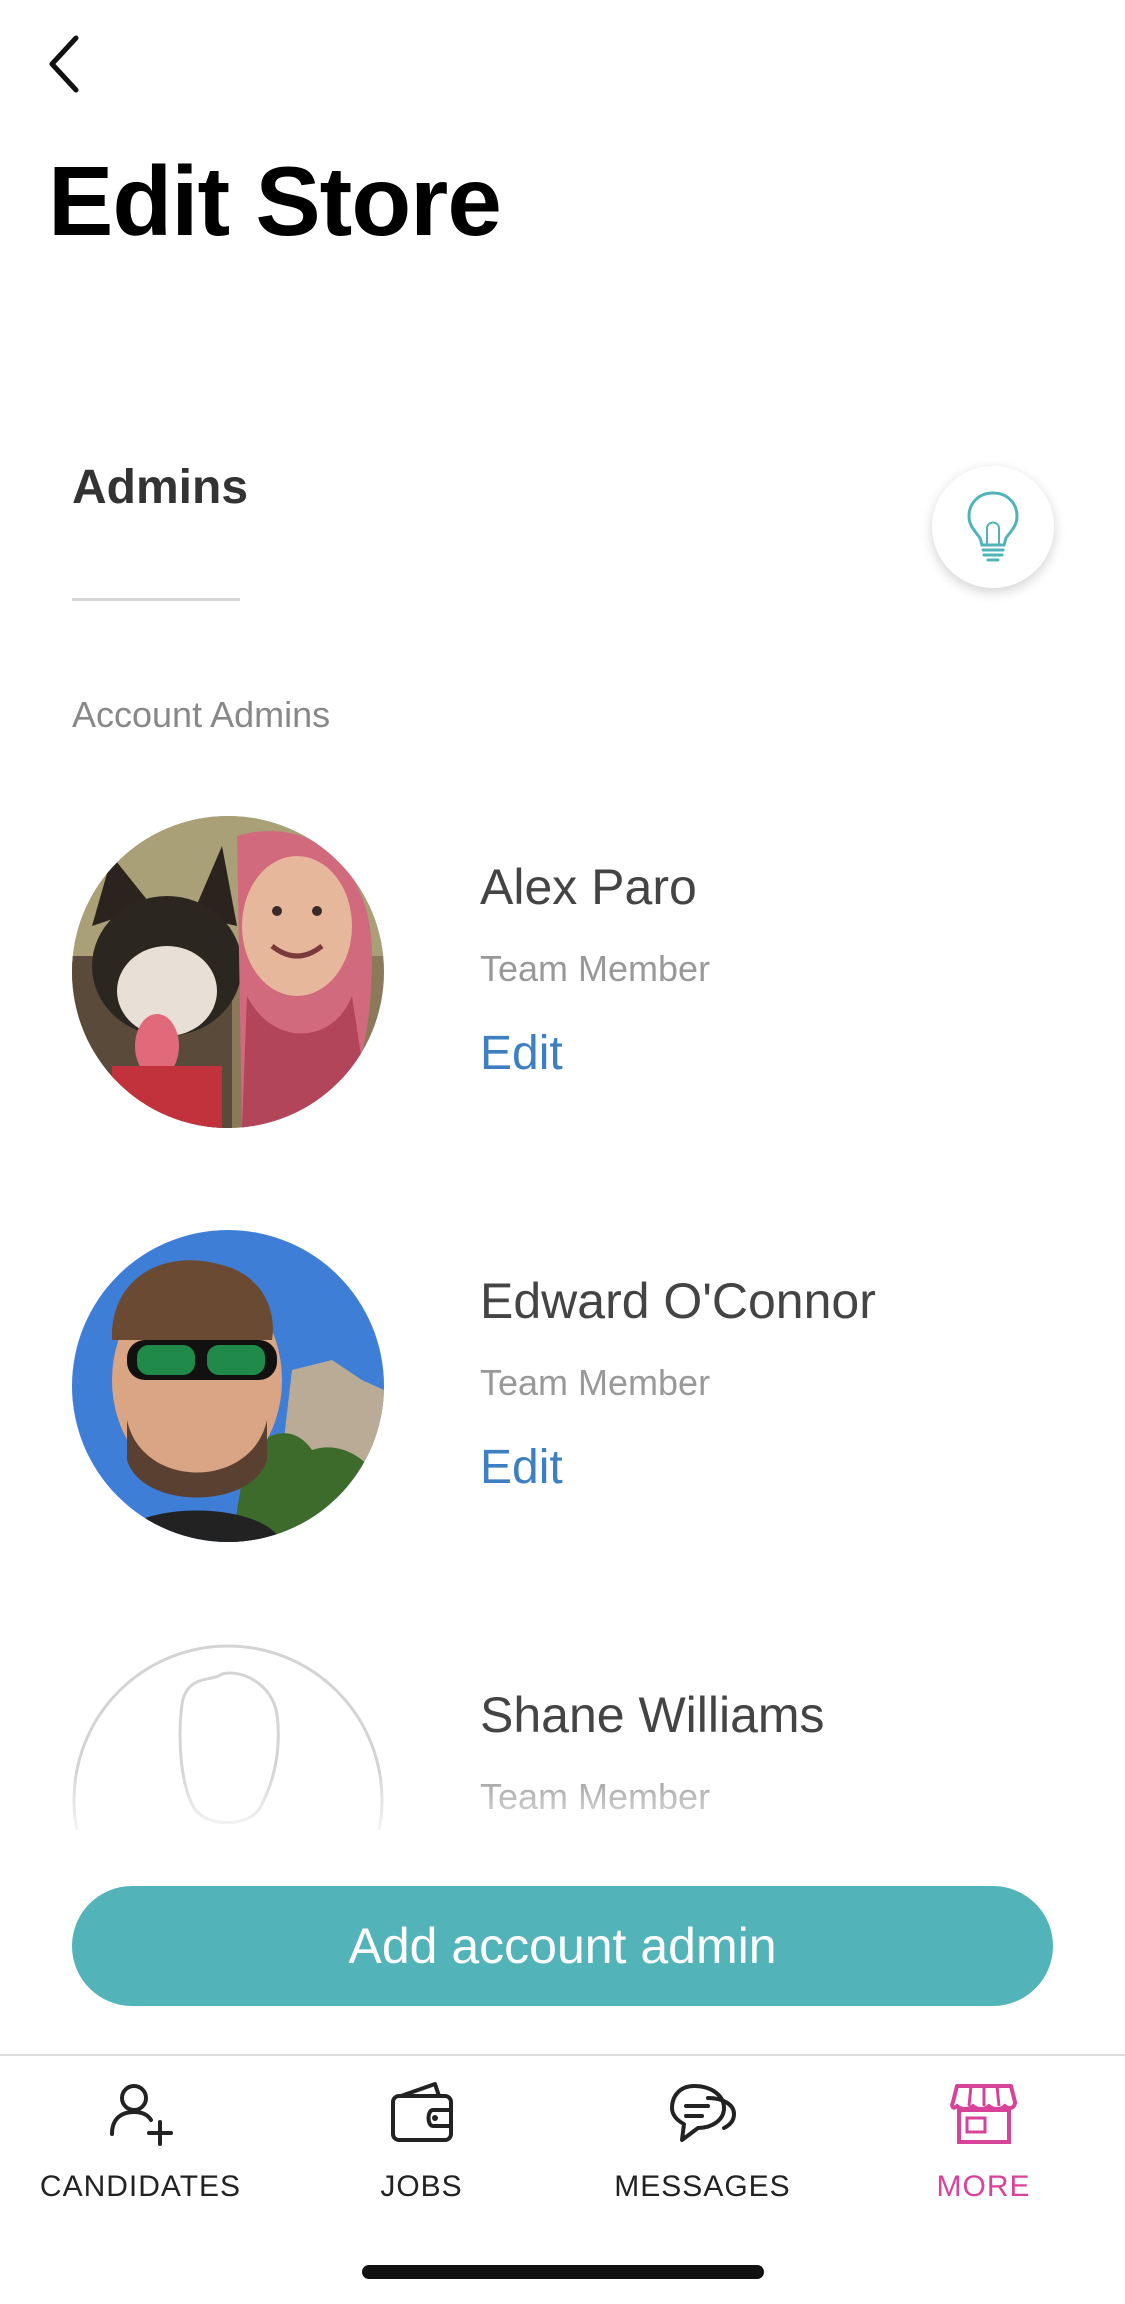  Describe the element at coordinates (201, 714) in the screenshot. I see `account-admins-label: Account Admins` at that location.